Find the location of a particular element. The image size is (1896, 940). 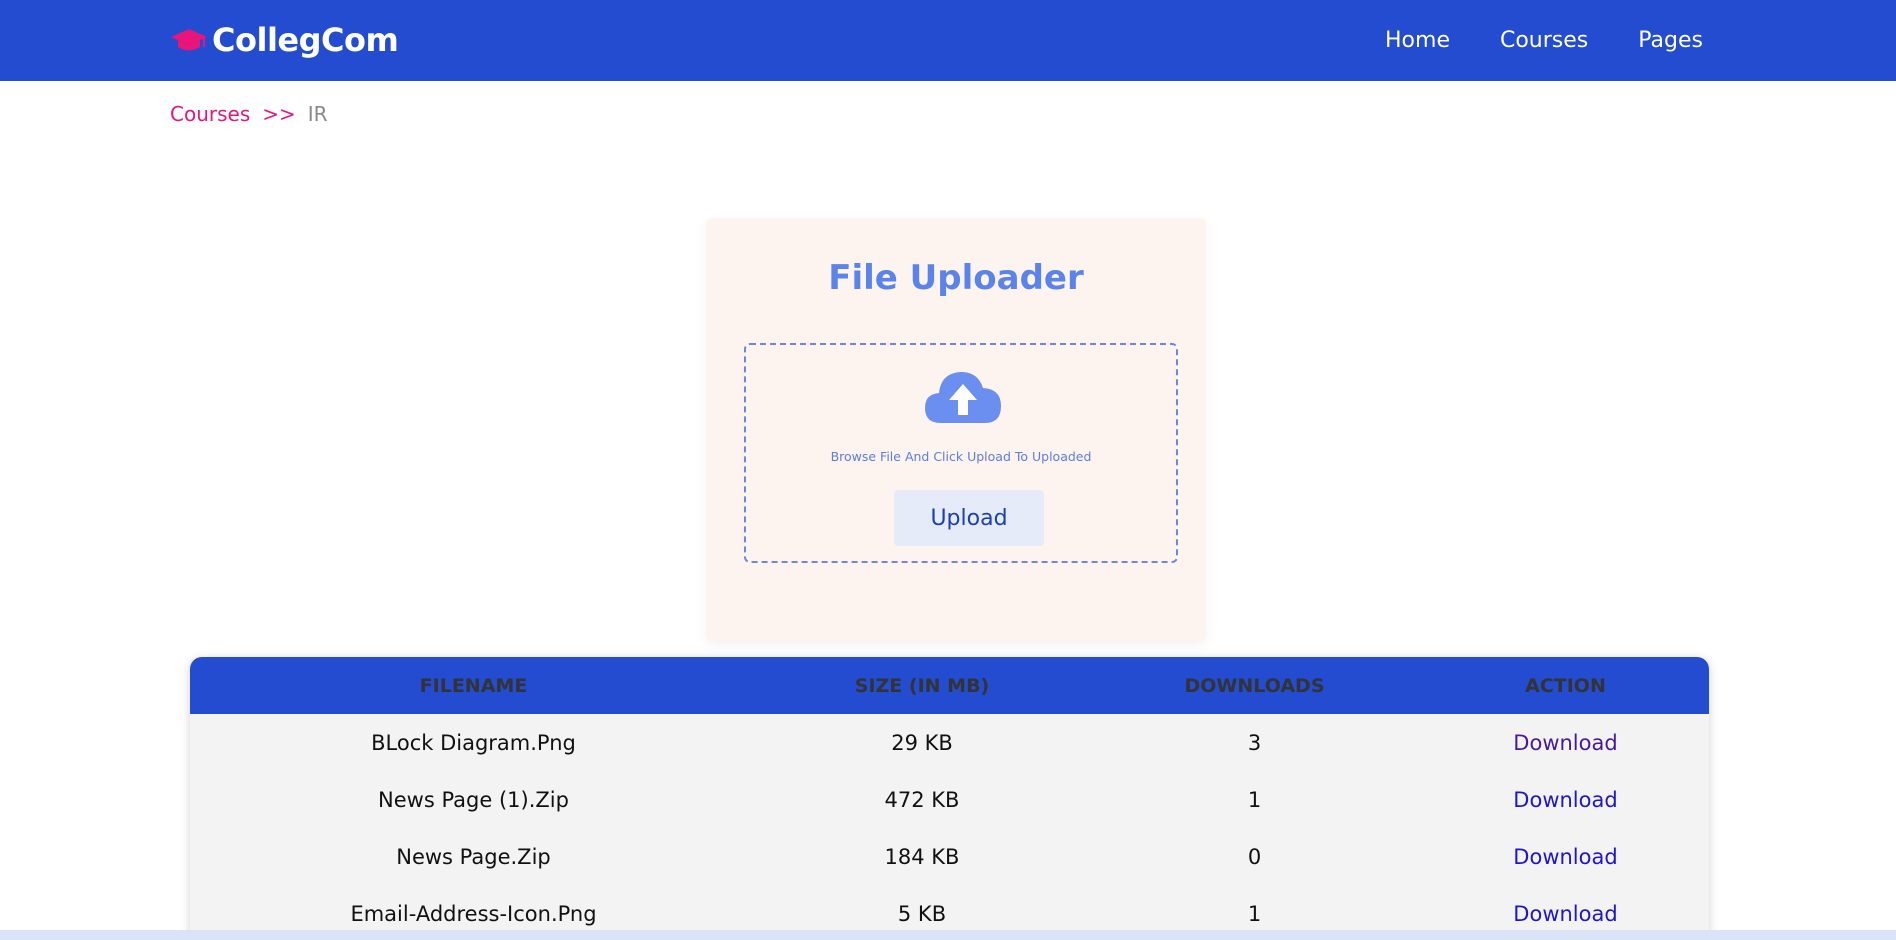

cell-downloads: 1 is located at coordinates (1254, 799).